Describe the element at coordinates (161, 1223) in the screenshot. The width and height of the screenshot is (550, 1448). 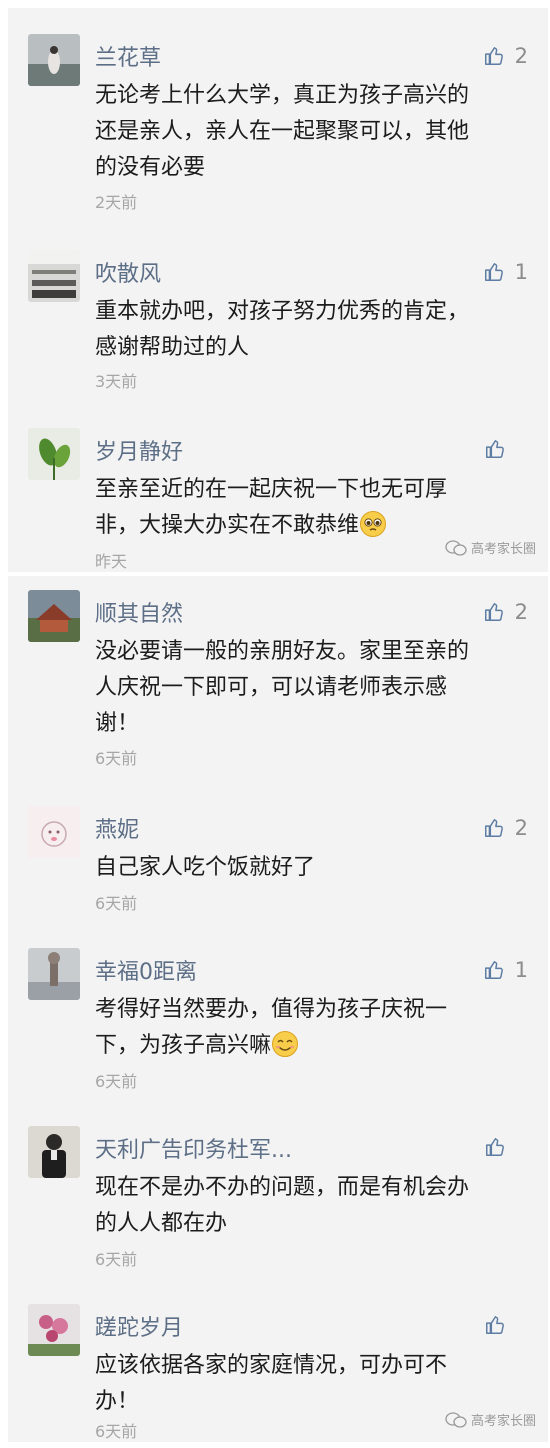
I see `comment-line: 的人人都在办` at that location.